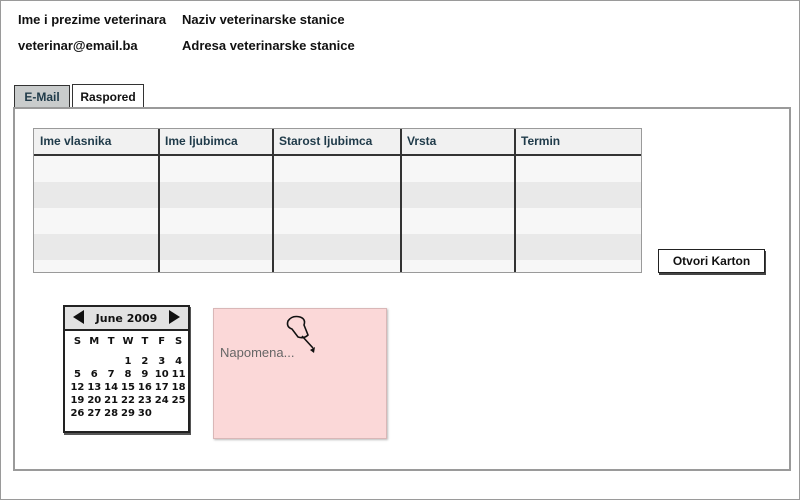 The image size is (800, 500). Describe the element at coordinates (178, 388) in the screenshot. I see `calendar-day: 18` at that location.